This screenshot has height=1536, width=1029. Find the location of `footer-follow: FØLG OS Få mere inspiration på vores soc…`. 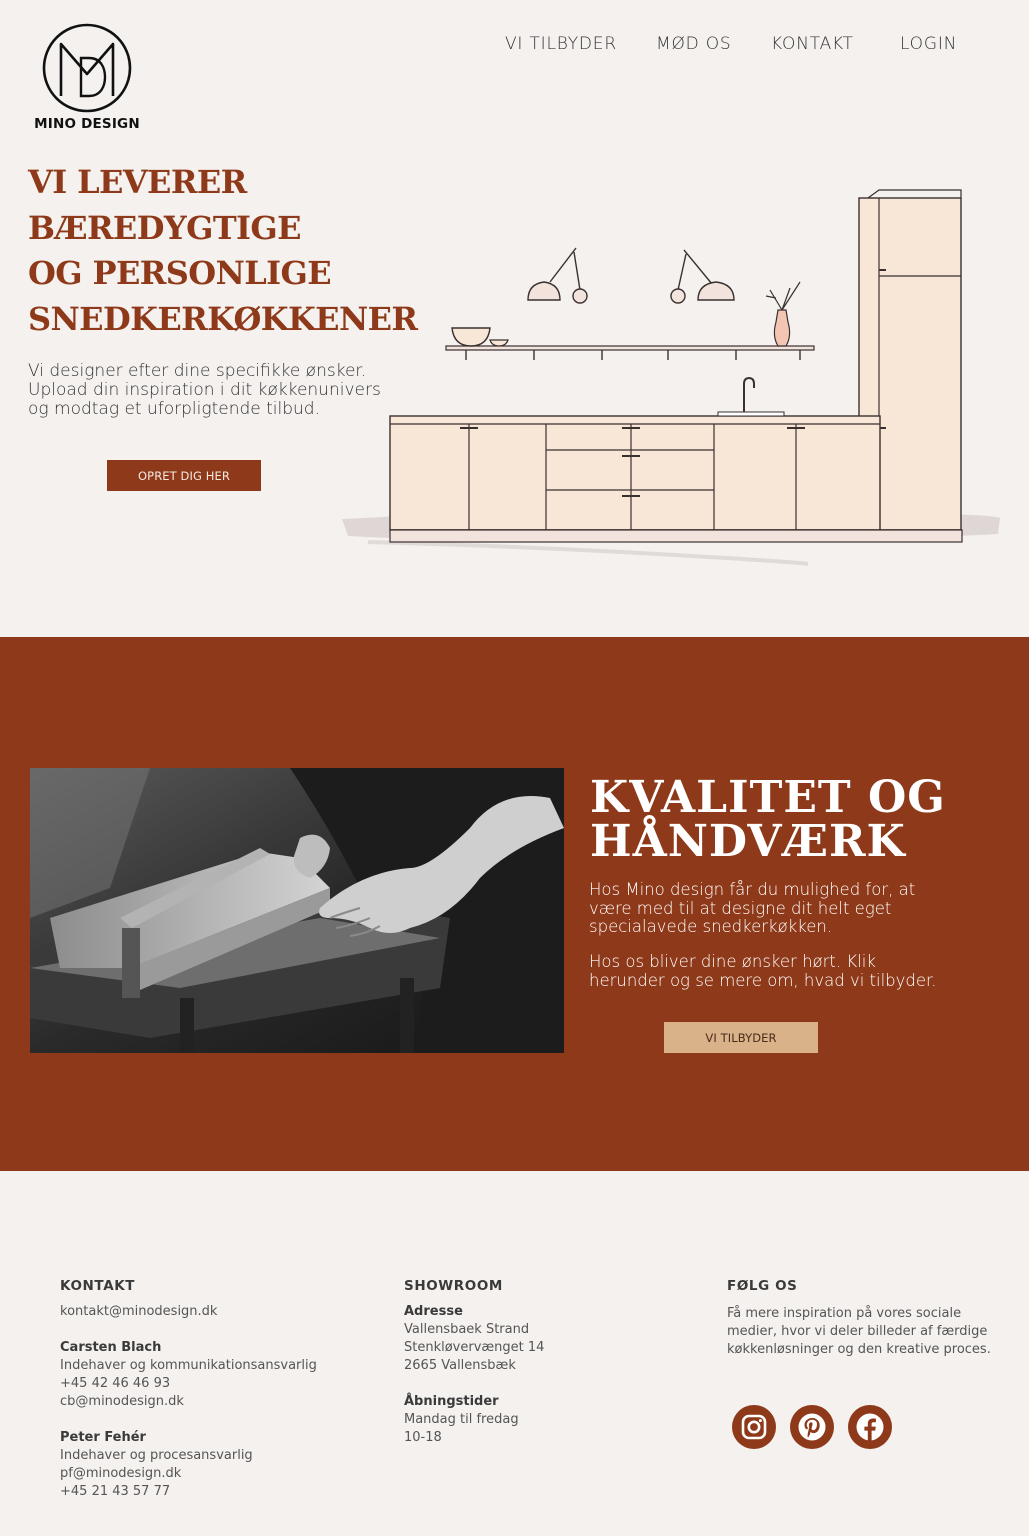

footer-follow: FØLG OS Få mere inspiration på vores soc… is located at coordinates (862, 1318).